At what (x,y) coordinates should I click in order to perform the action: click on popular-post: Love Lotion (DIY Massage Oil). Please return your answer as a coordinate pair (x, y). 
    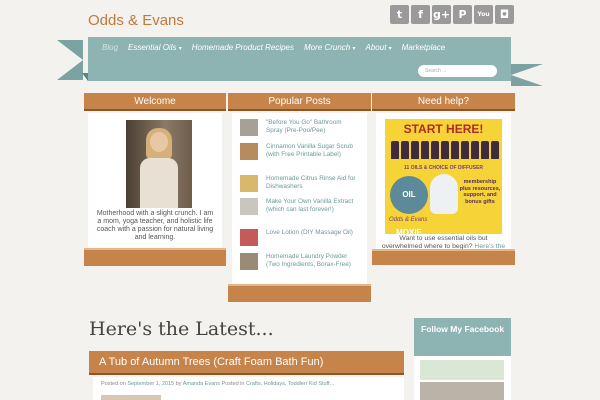
    Looking at the image, I should click on (300, 237).